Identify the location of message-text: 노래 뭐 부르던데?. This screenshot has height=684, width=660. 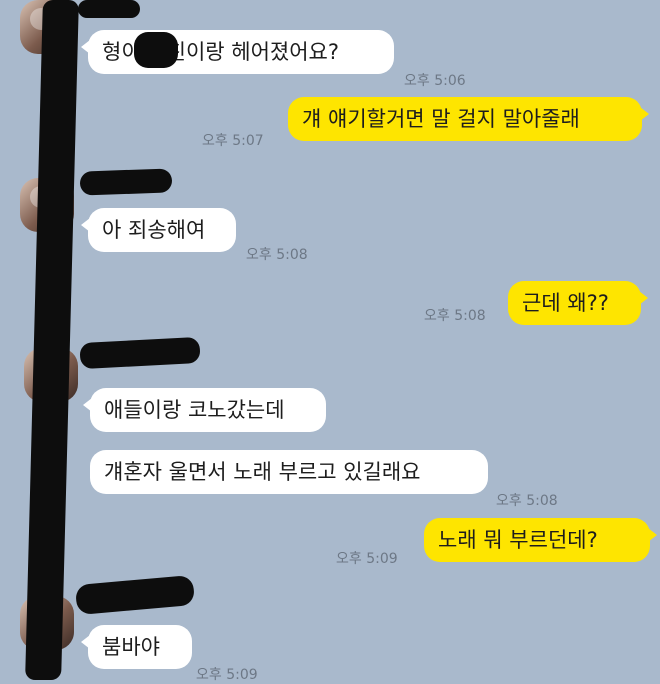
(518, 540).